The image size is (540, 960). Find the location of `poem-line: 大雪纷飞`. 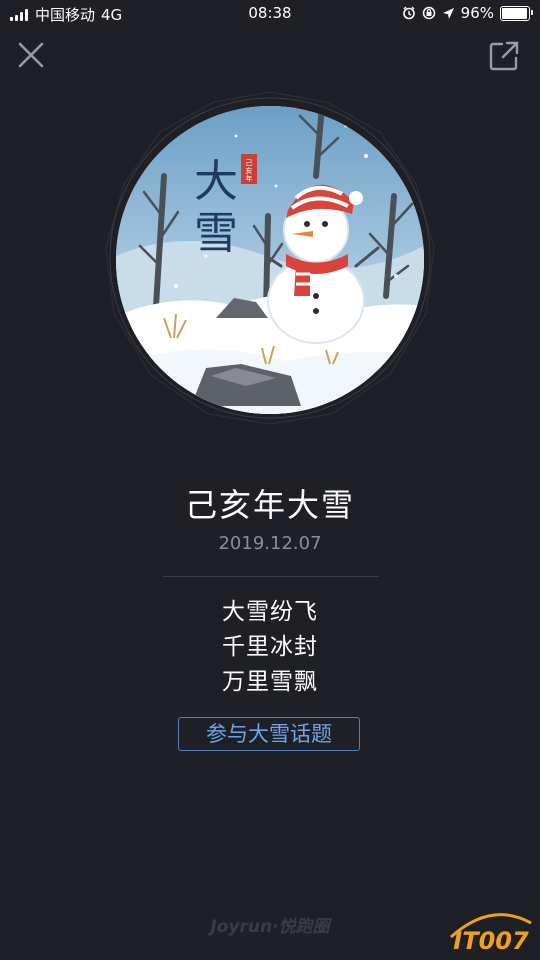

poem-line: 大雪纷飞 is located at coordinates (270, 612).